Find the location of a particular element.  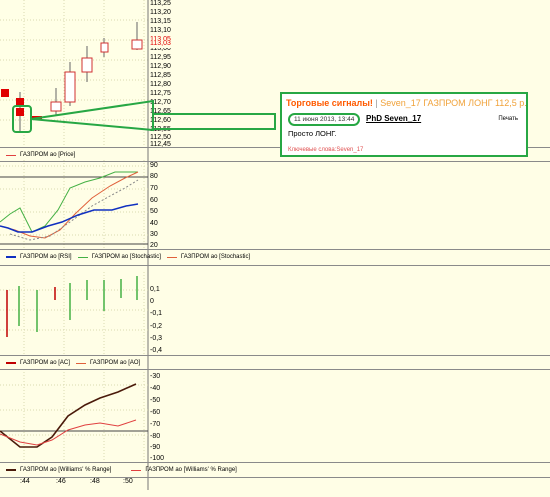

ac-histogram is located at coordinates (72, 306).